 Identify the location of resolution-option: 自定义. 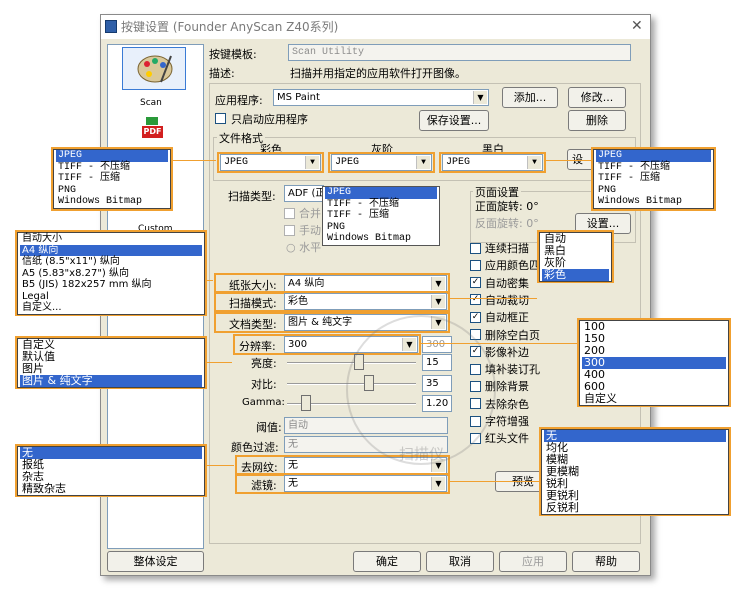
(654, 399).